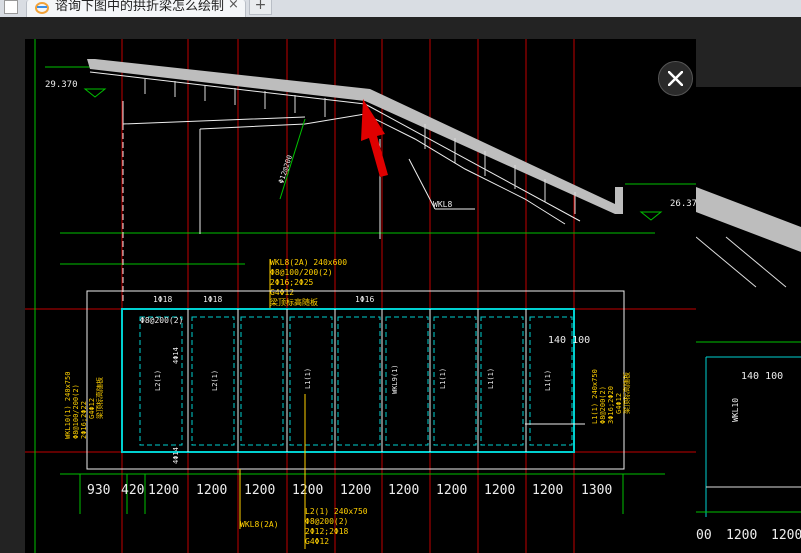 The image size is (801, 553). What do you see at coordinates (374, 138) in the screenshot?
I see `red-arrow-annotation` at bounding box center [374, 138].